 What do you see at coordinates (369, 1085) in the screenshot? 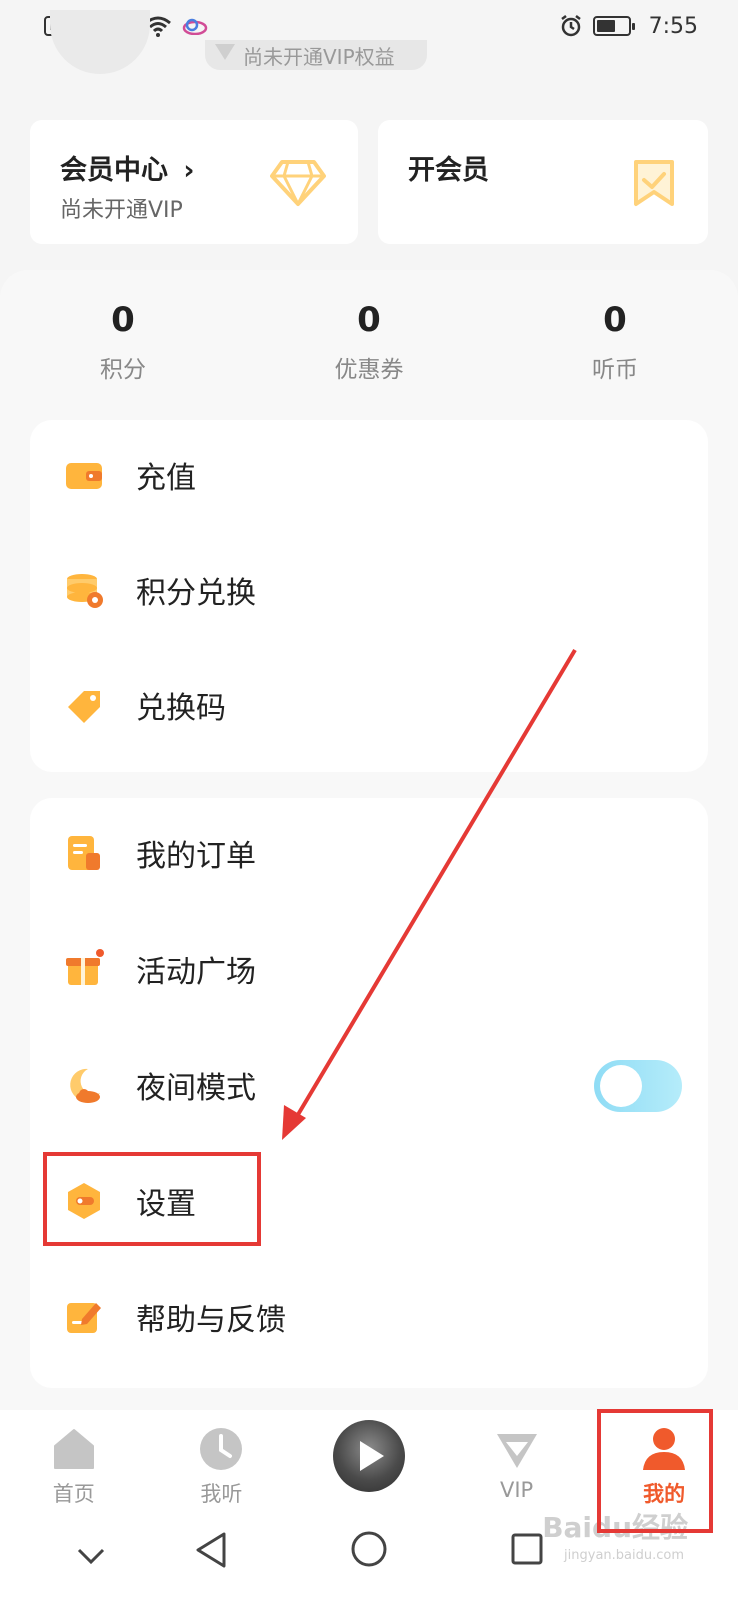
I see `menu-item-night-mode: 夜间模式` at bounding box center [369, 1085].